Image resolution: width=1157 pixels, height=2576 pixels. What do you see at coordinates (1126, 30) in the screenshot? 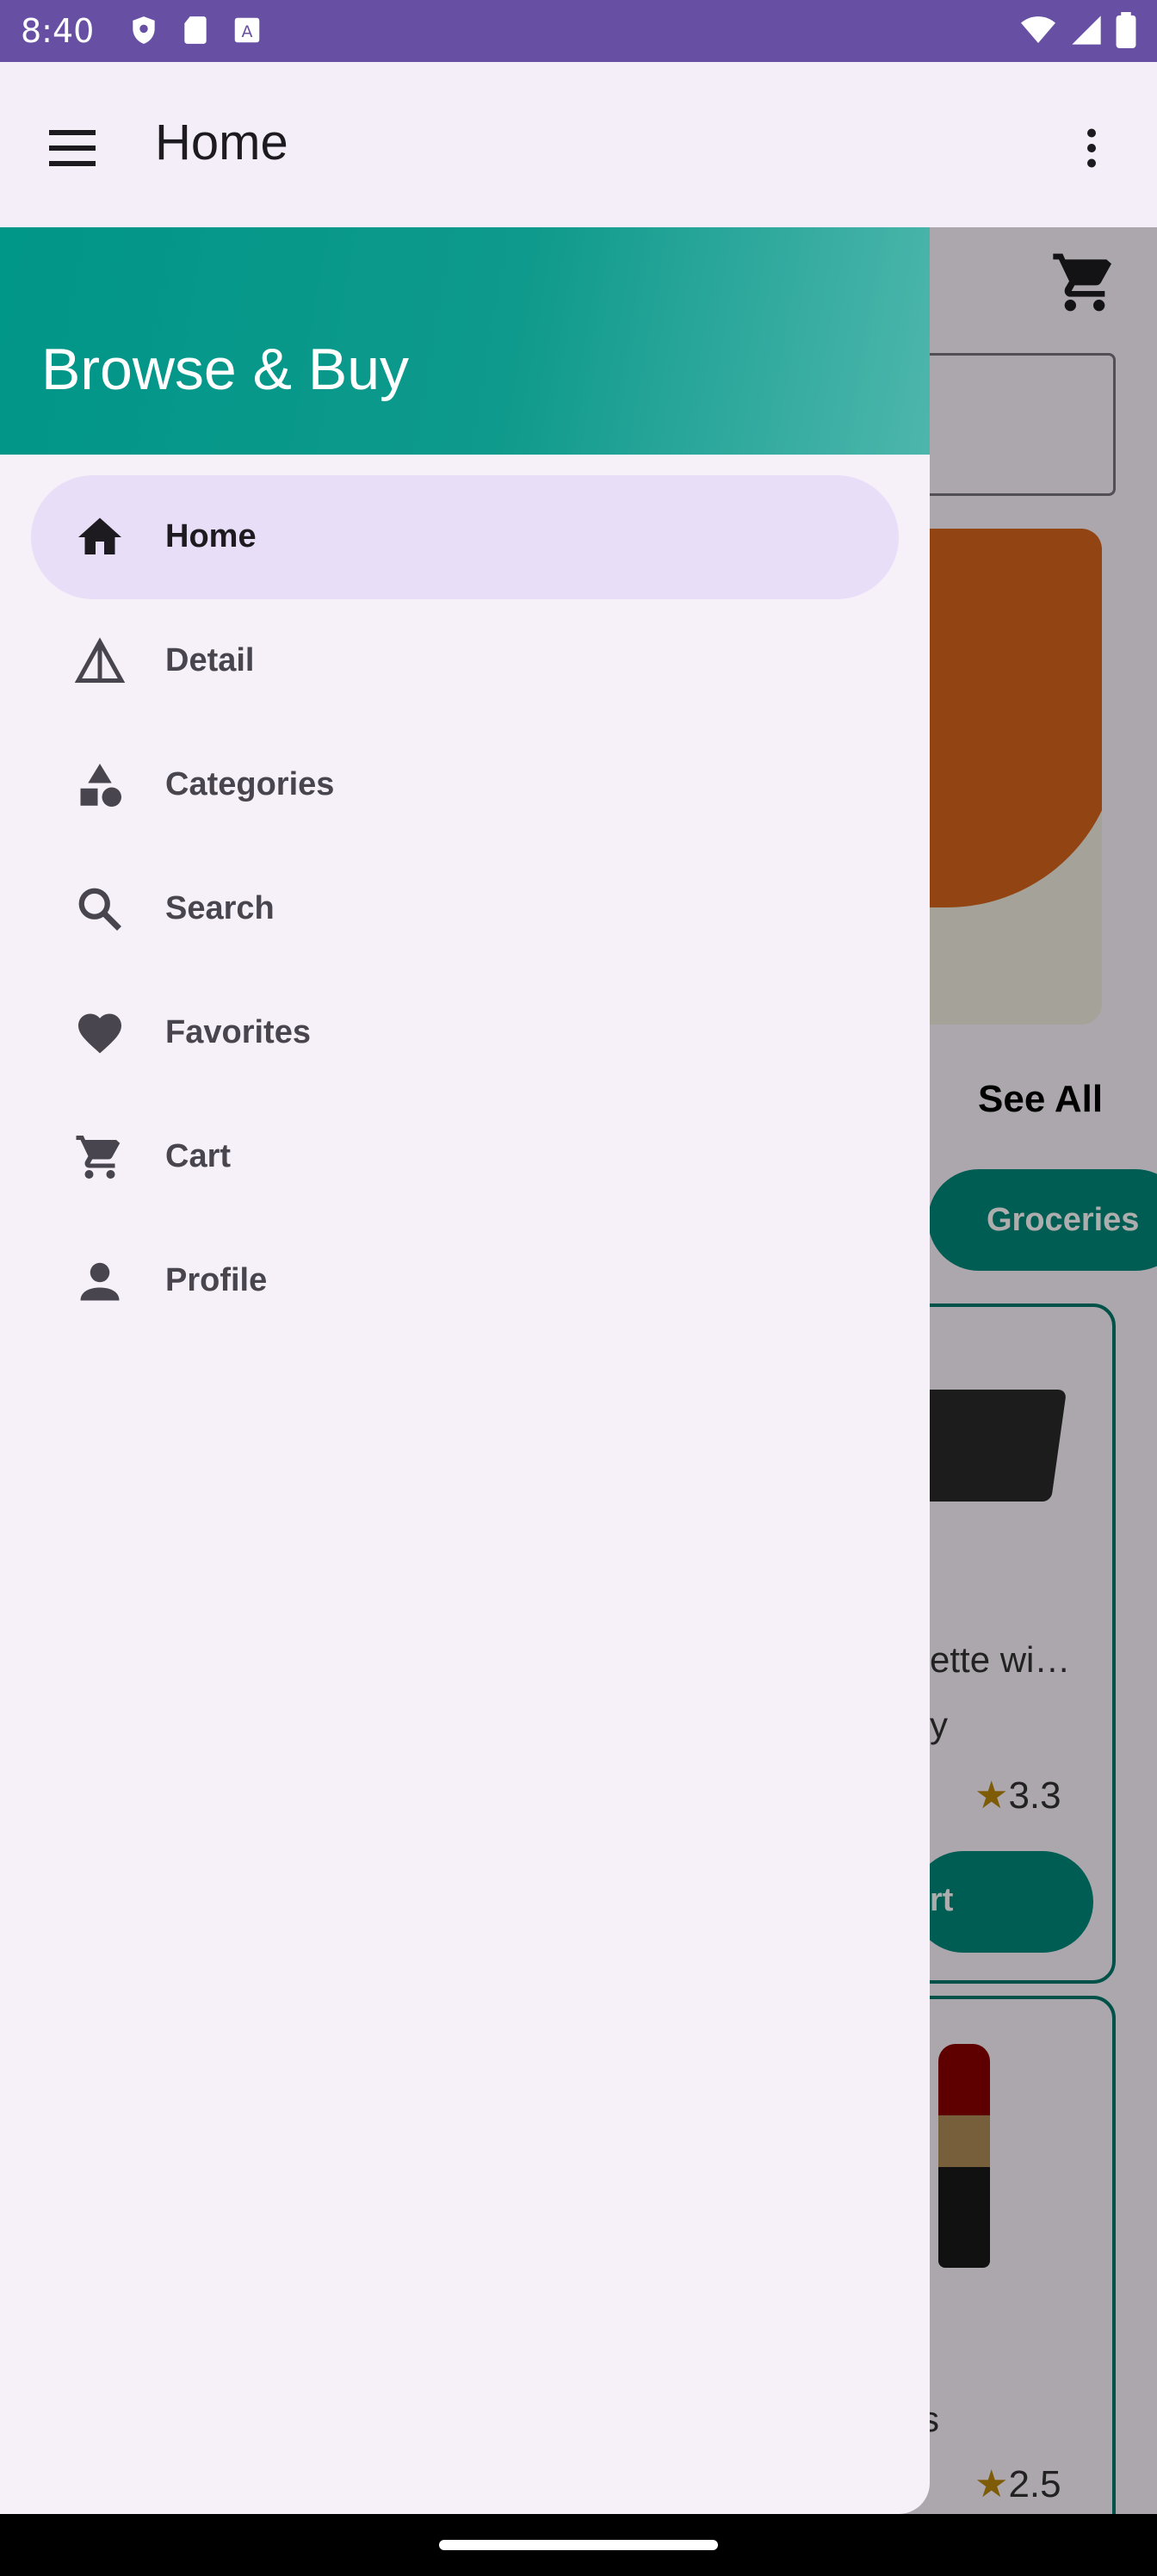
I see `battery-icon` at bounding box center [1126, 30].